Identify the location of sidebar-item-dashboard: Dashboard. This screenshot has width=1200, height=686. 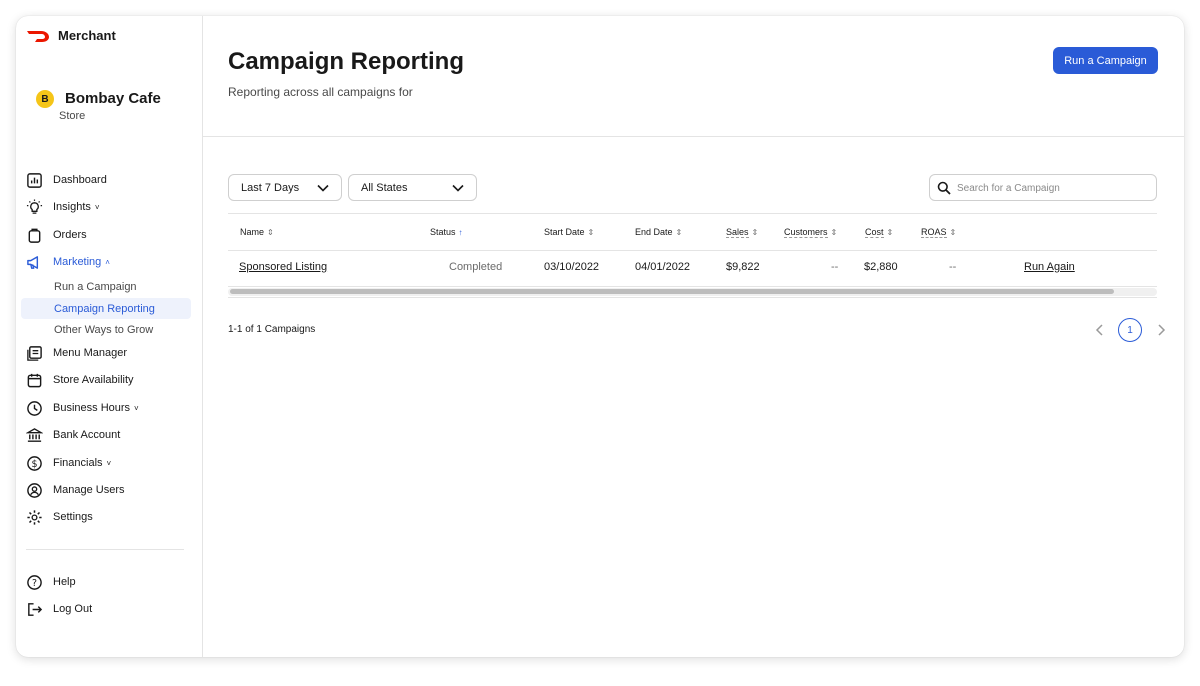
(66, 180).